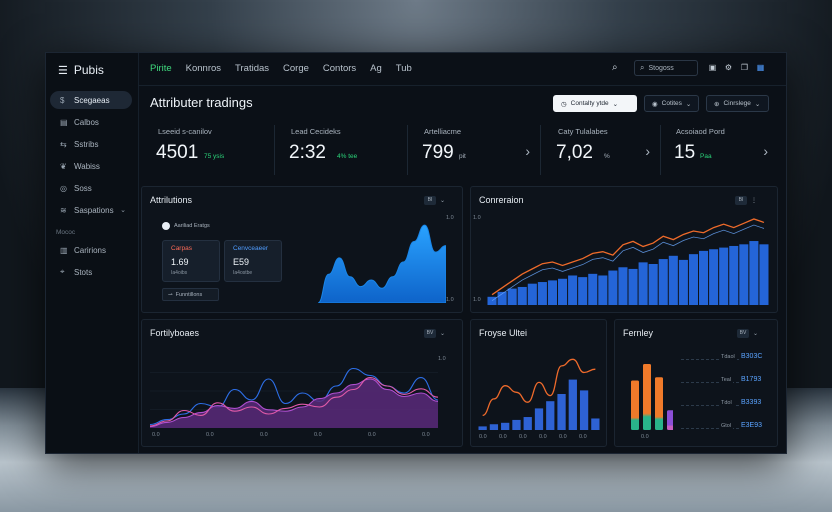 The height and width of the screenshot is (512, 832). What do you see at coordinates (564, 104) in the screenshot?
I see `calendar-icon: ◷` at bounding box center [564, 104].